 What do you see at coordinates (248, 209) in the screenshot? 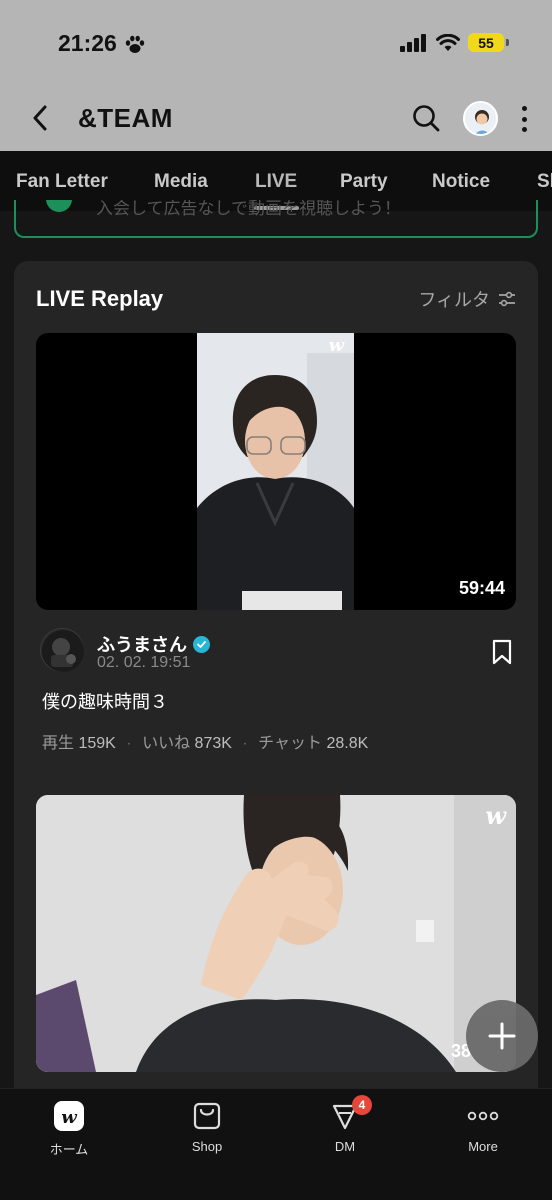
I see `banner-text: 入会して広告なしで動画を視聴しよう！` at bounding box center [248, 209].